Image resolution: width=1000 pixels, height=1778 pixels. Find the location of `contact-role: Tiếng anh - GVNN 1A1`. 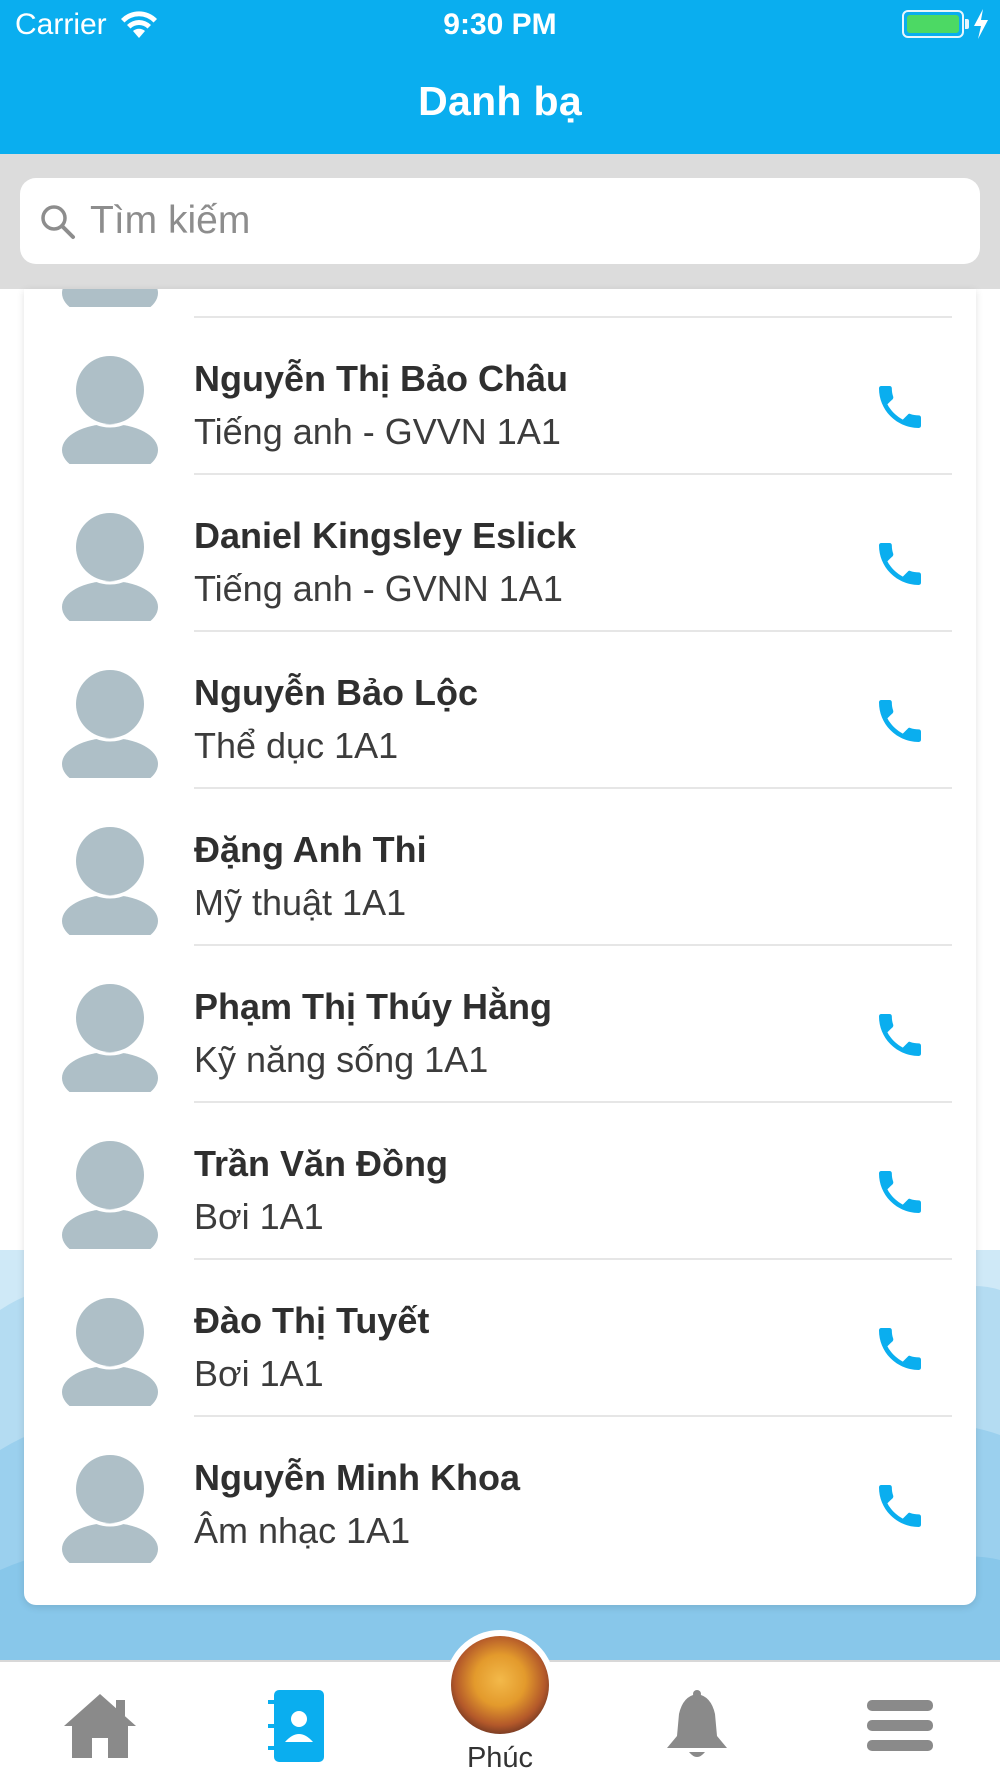

contact-role: Tiếng anh - GVNN 1A1 is located at coordinates (378, 588).